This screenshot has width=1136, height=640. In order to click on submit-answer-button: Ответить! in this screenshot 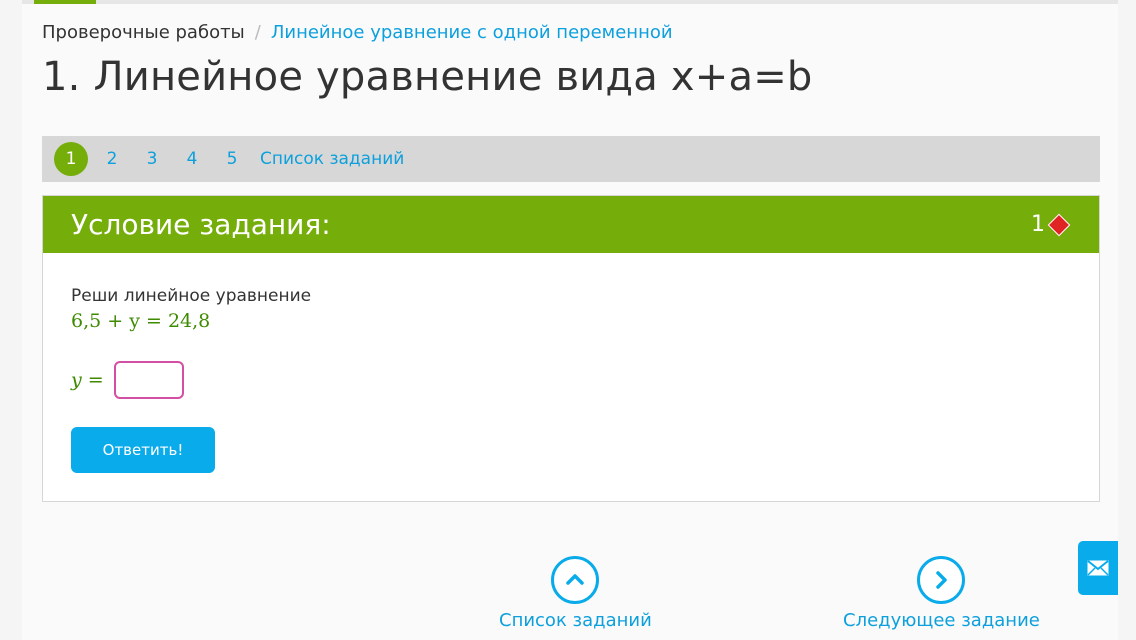, I will do `click(143, 450)`.